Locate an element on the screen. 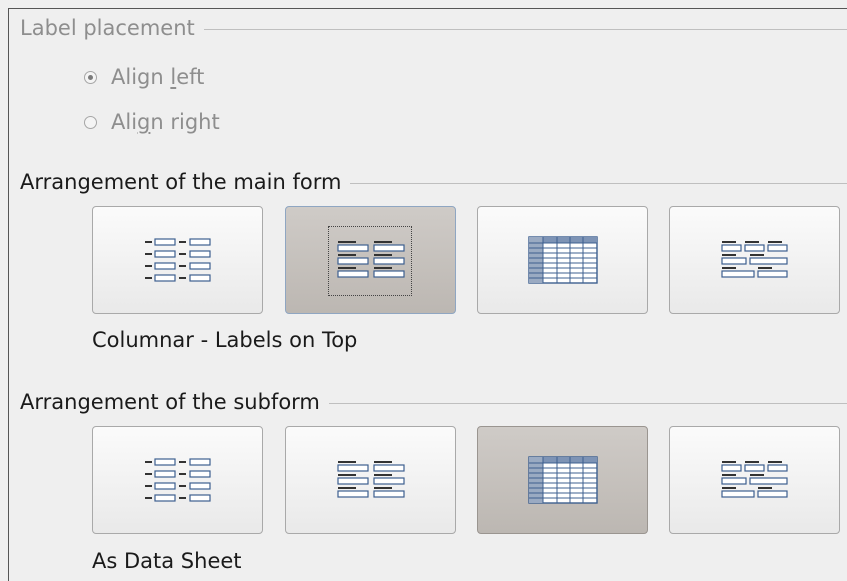  main-form-header: Arrangement of the main form is located at coordinates (433, 182).